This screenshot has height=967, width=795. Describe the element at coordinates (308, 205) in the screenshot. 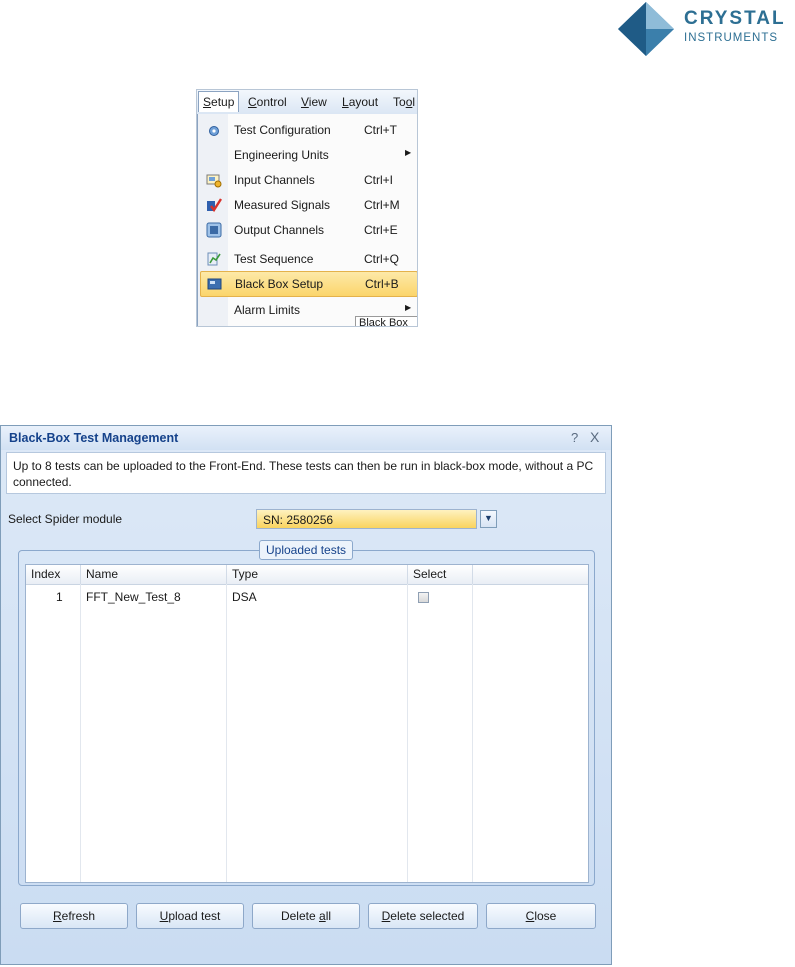

I see `menu-item-measured-signals: Measured Signals Ctrl+M` at that location.